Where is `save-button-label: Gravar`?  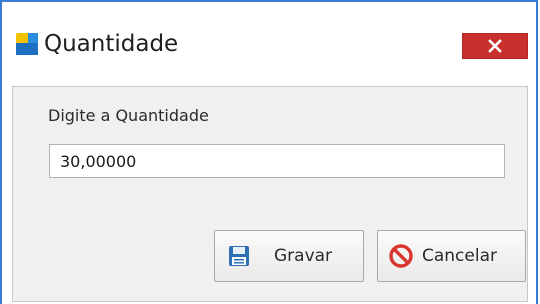
save-button-label: Gravar is located at coordinates (303, 256).